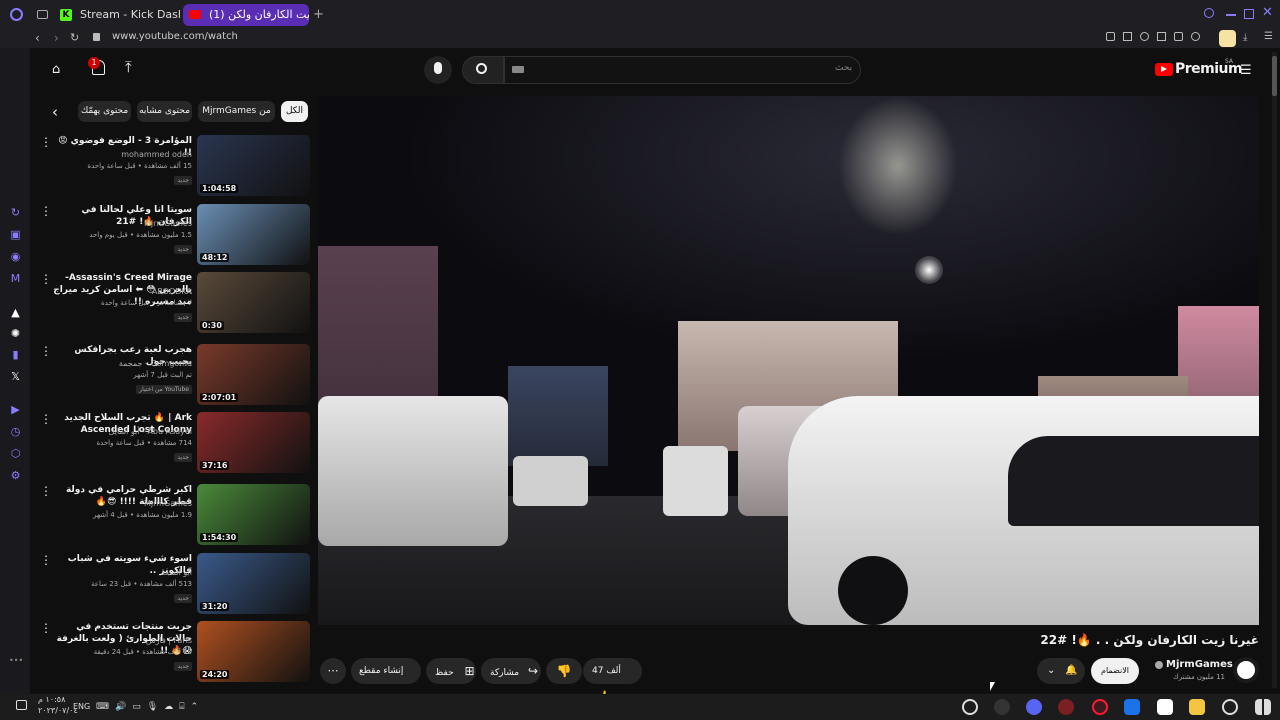  Describe the element at coordinates (253, 165) in the screenshot. I see `video-thumbnail: 1:04:58` at that location.